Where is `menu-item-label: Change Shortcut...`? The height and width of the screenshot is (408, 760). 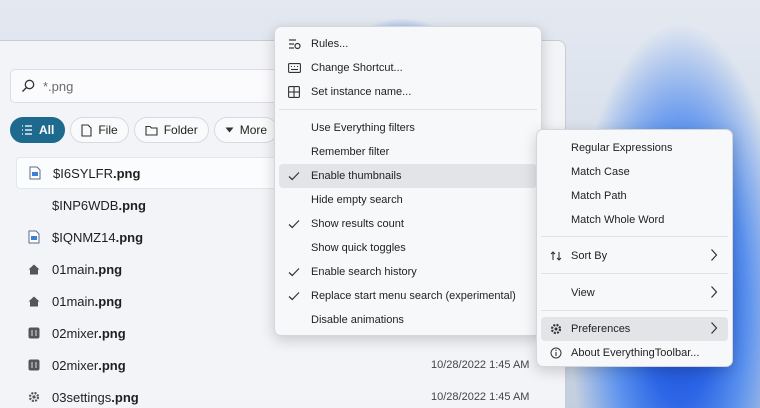 menu-item-label: Change Shortcut... is located at coordinates (357, 68).